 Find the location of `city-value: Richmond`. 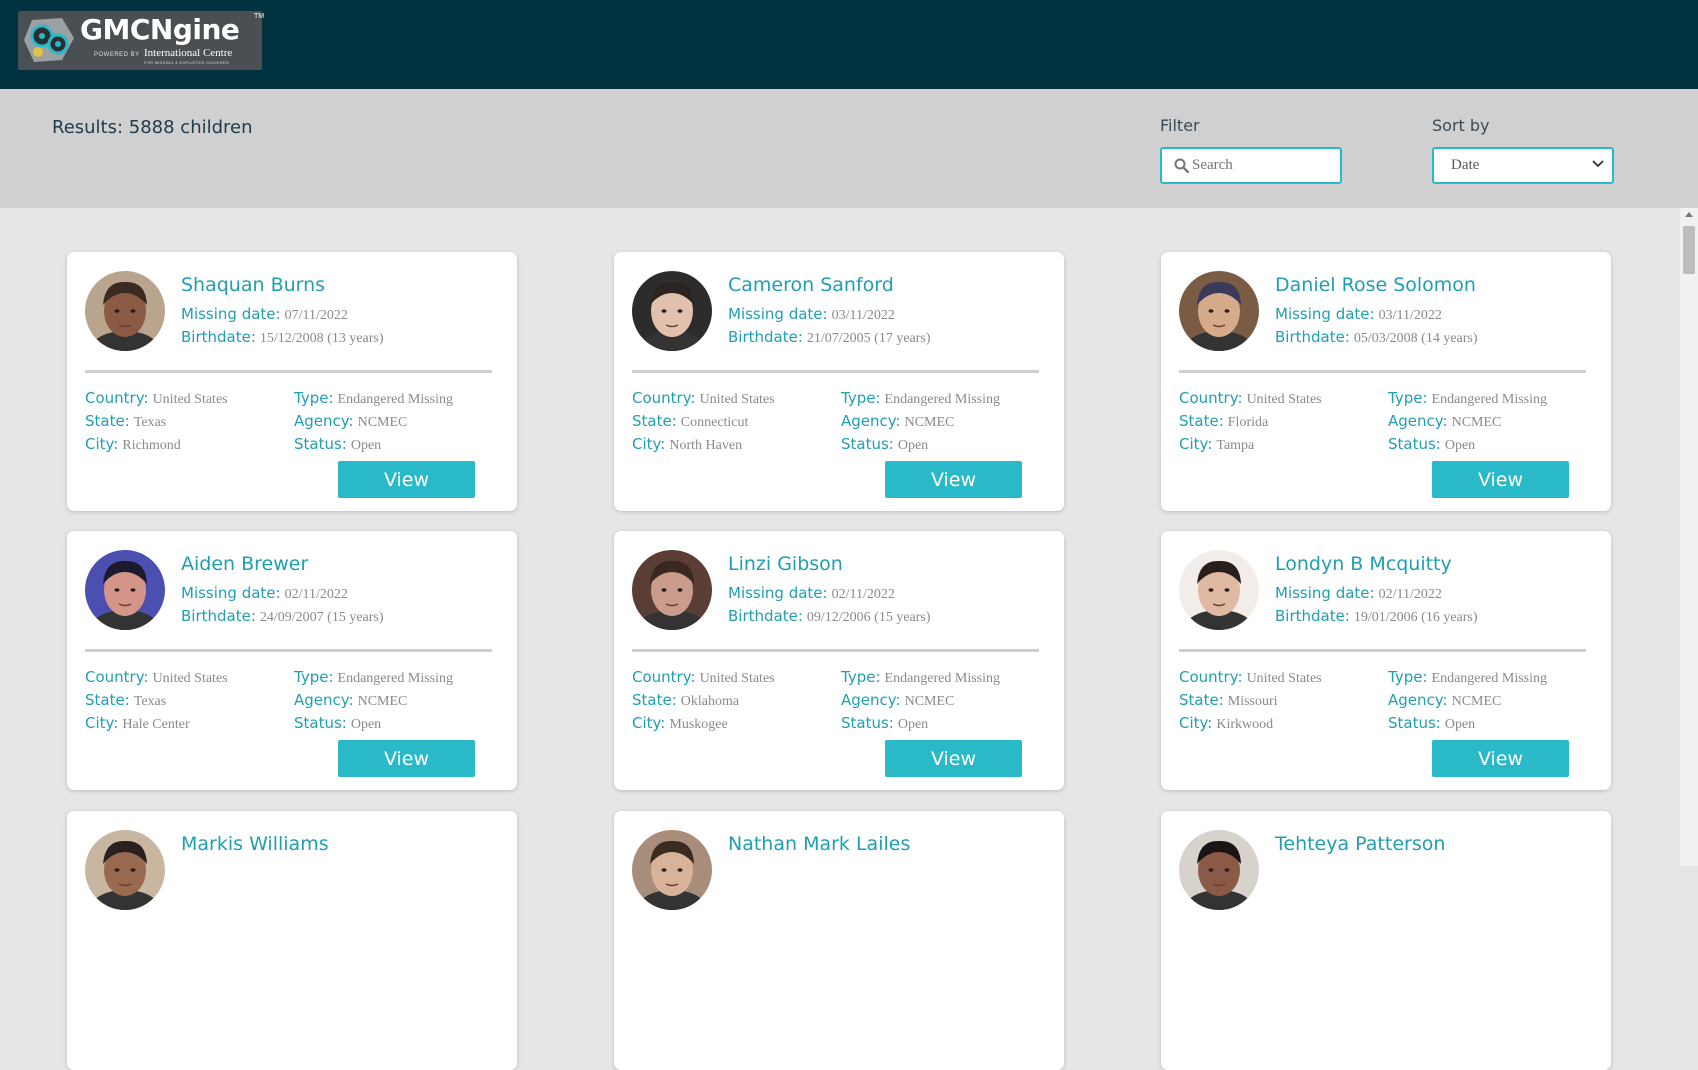

city-value: Richmond is located at coordinates (151, 445).